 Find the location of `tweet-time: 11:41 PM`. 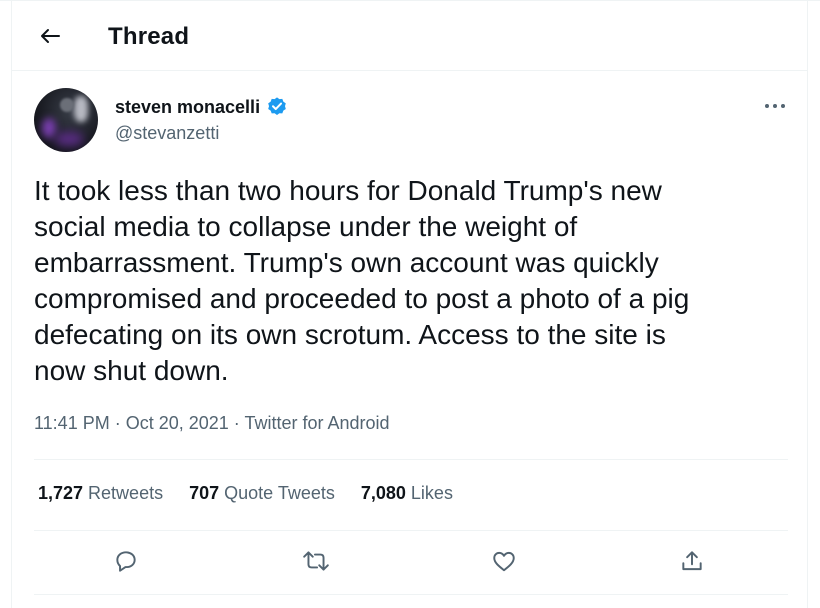

tweet-time: 11:41 PM is located at coordinates (72, 423).